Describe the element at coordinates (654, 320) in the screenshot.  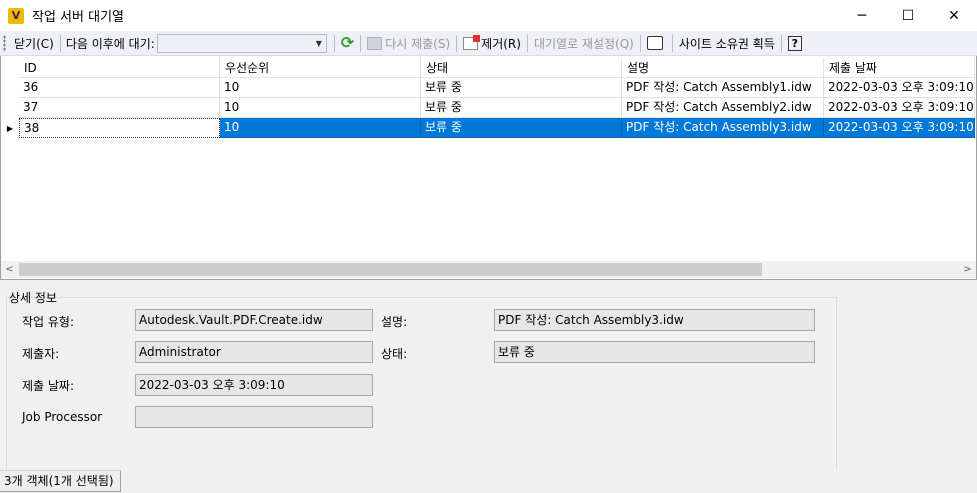
I see `description-field: PDF 작성: Catch Assembly3.idw` at that location.